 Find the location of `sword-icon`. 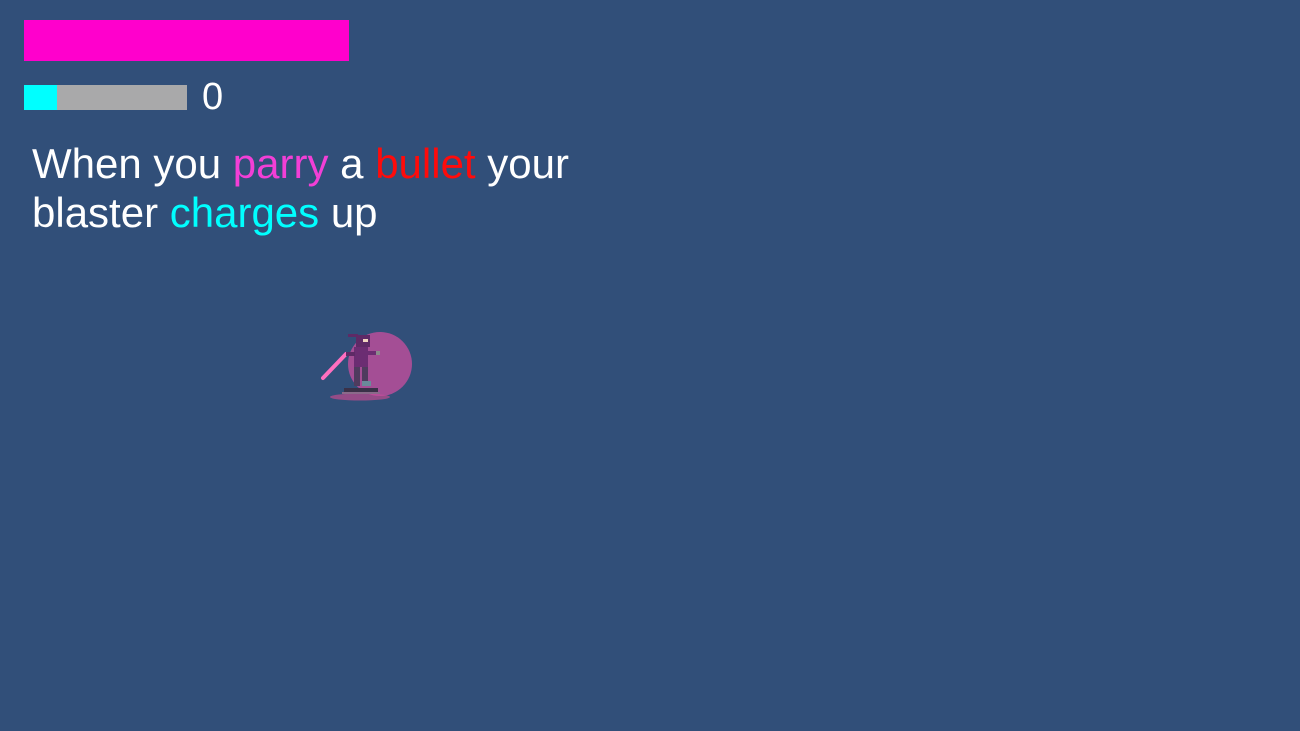

sword-icon is located at coordinates (334, 366).